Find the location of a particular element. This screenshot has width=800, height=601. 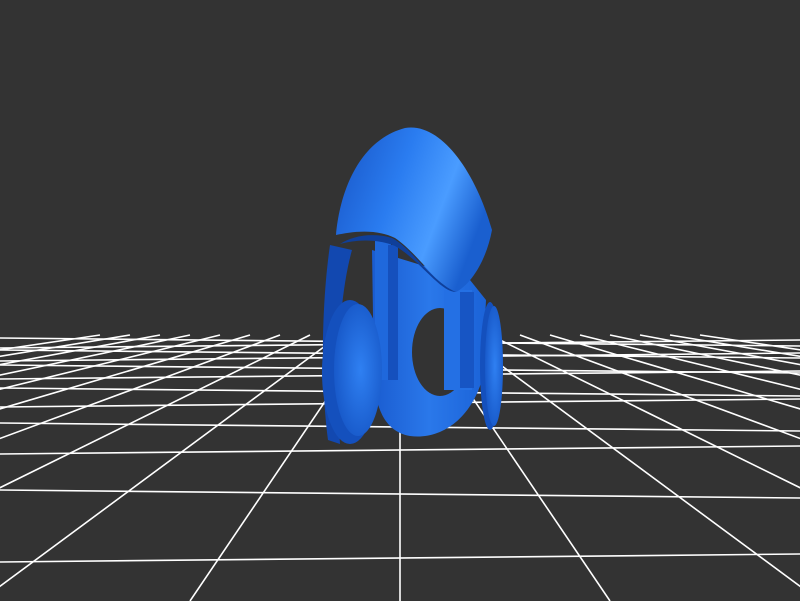

model-left-strut-side is located at coordinates (393, 312).